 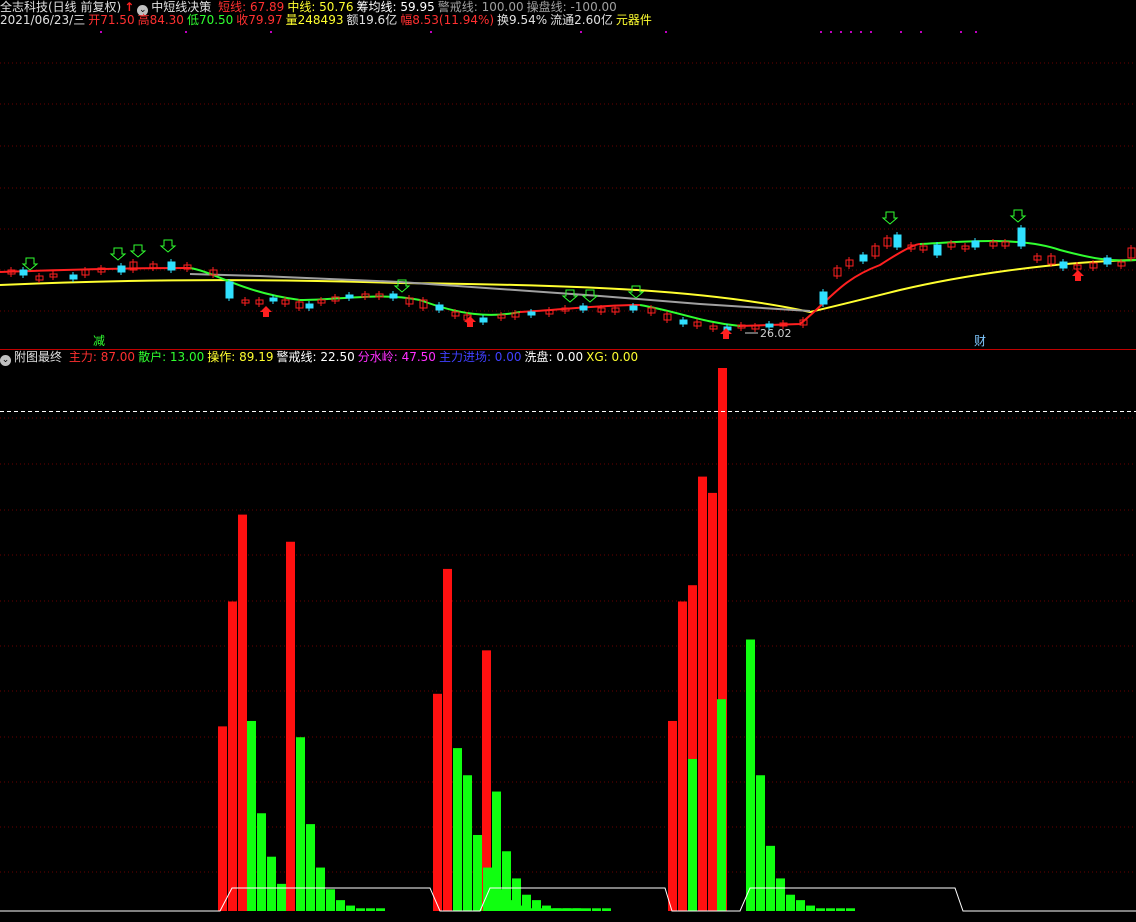 What do you see at coordinates (776, 333) in the screenshot?
I see `low-price-annotation: 26.02` at bounding box center [776, 333].